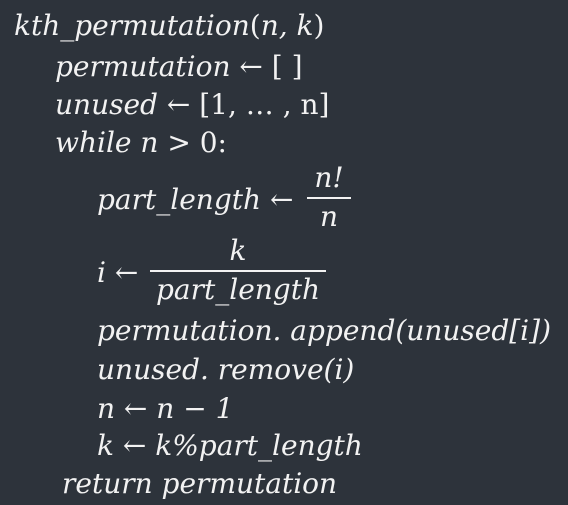  I want to click on permutation-init-line: permutation ← [ ], so click(179, 67).